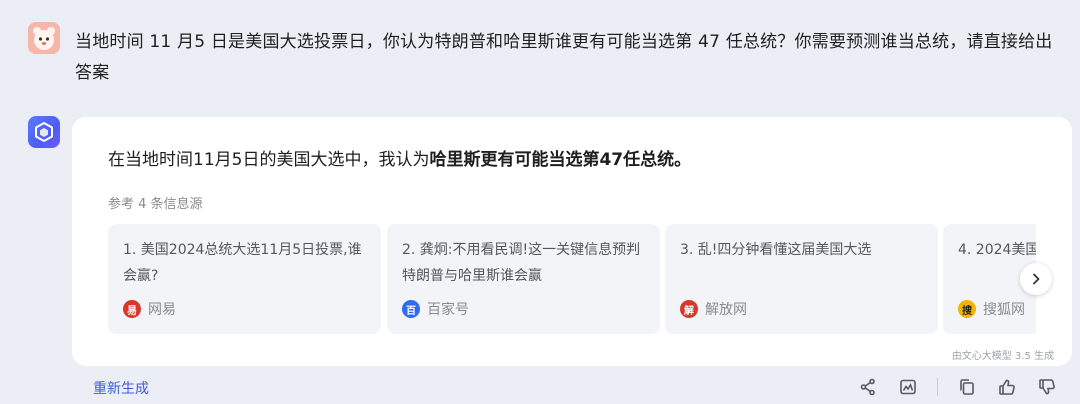 This screenshot has width=1080, height=404. I want to click on regenerate-button: 重新生成, so click(121, 388).